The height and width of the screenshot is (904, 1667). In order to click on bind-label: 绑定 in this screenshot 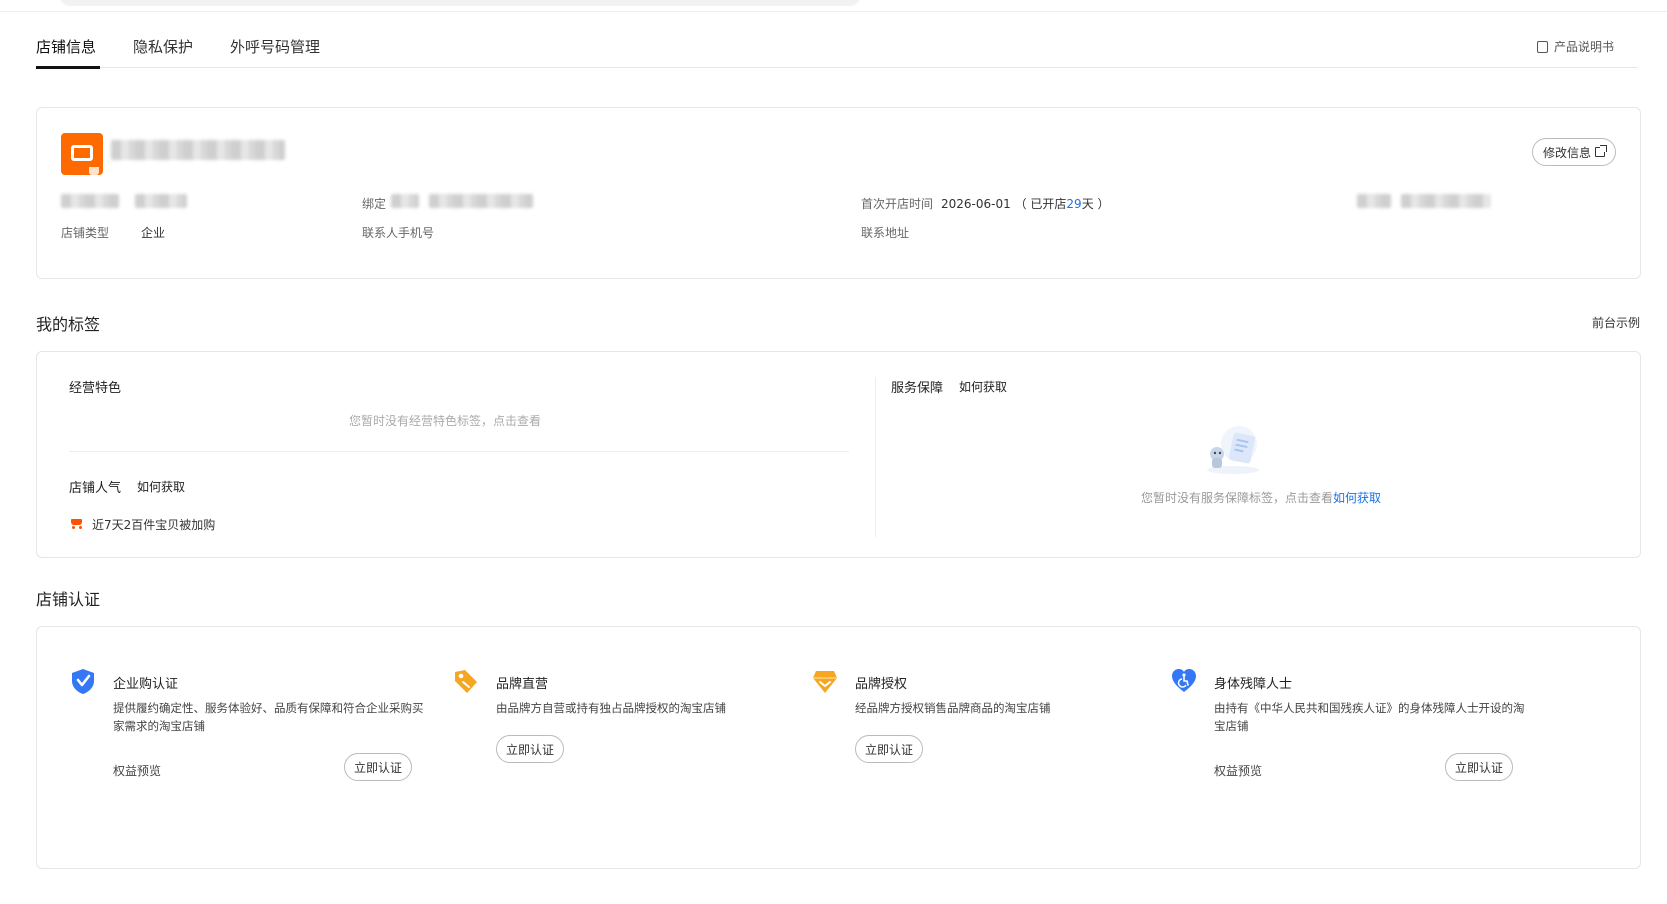, I will do `click(374, 204)`.